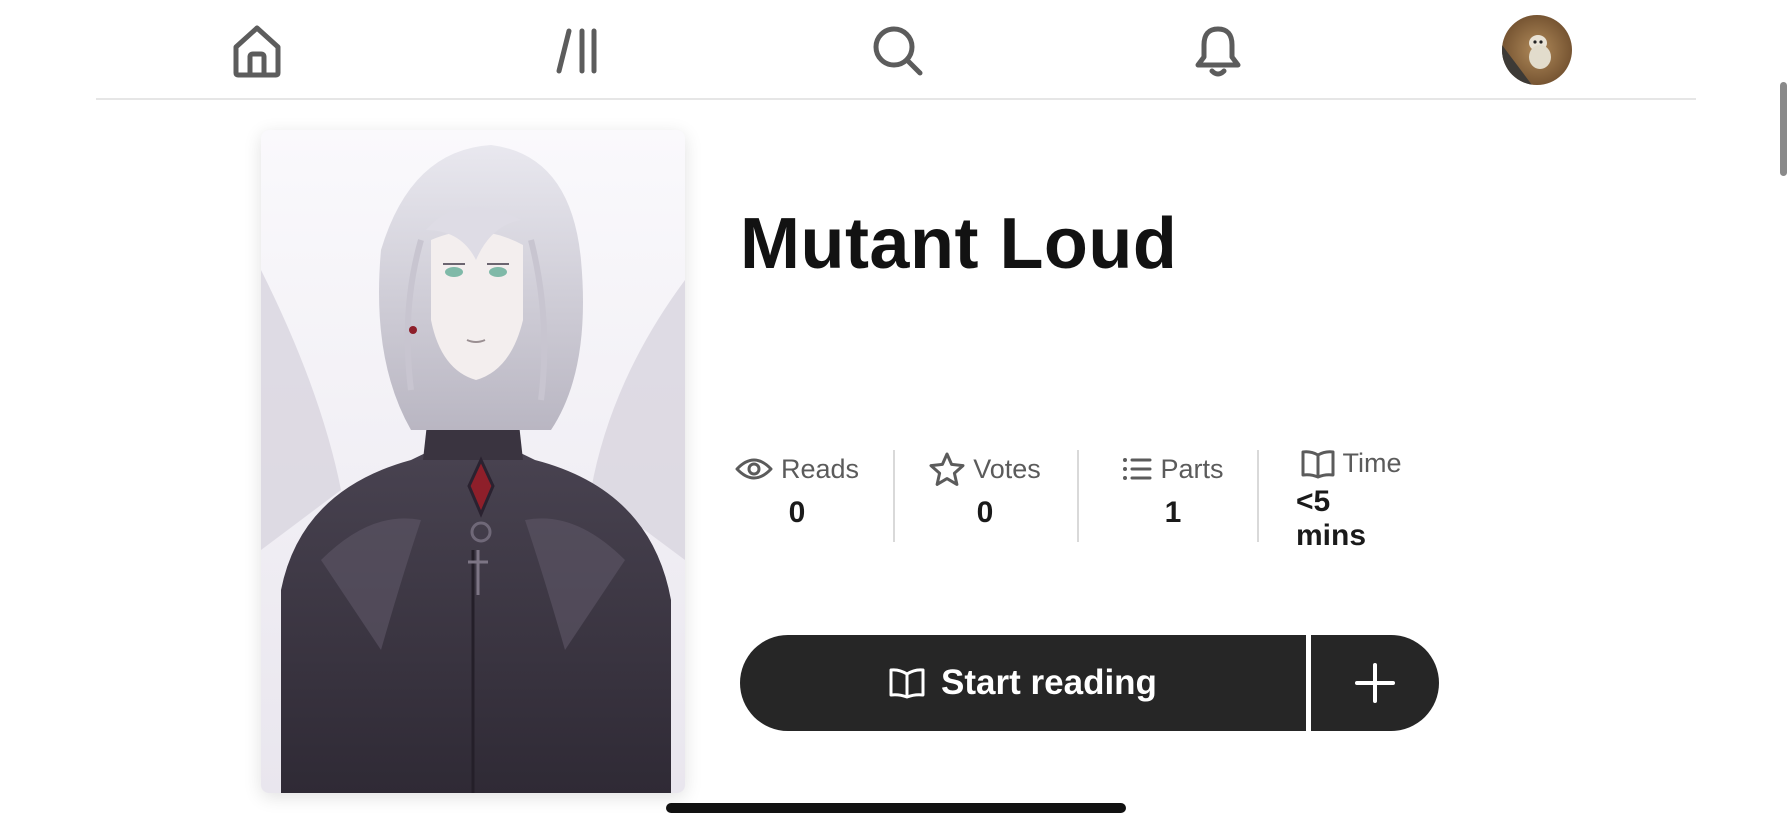 This screenshot has height=828, width=1792. I want to click on start-reading-button: Start reading, so click(1023, 683).